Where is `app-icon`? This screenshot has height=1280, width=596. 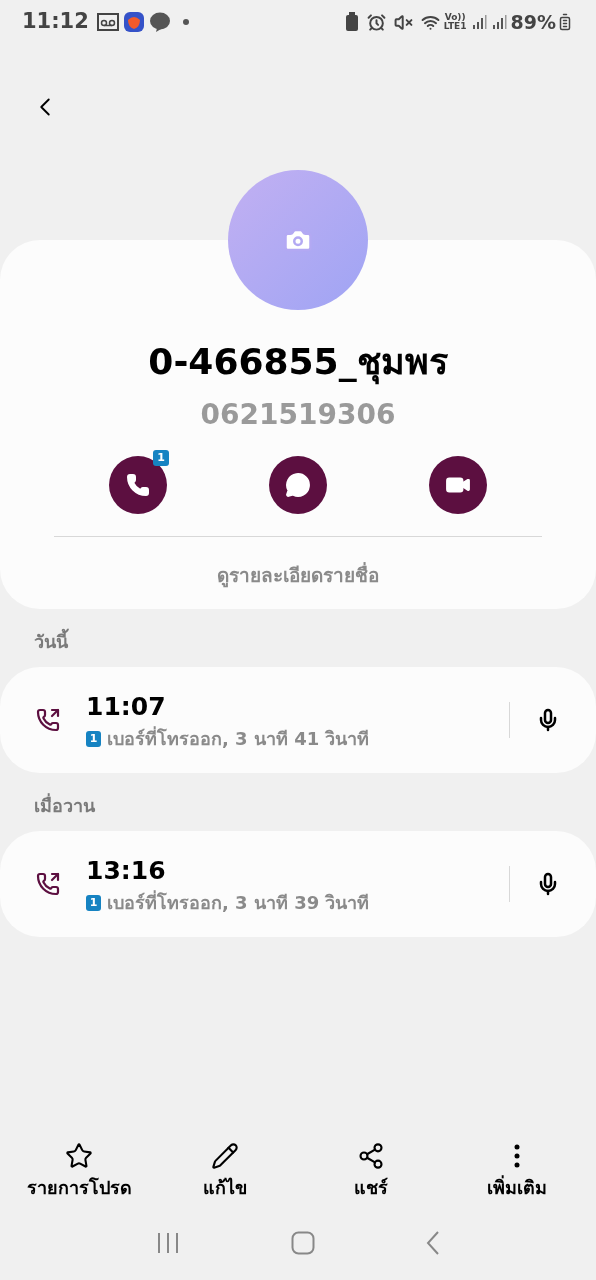 app-icon is located at coordinates (133, 22).